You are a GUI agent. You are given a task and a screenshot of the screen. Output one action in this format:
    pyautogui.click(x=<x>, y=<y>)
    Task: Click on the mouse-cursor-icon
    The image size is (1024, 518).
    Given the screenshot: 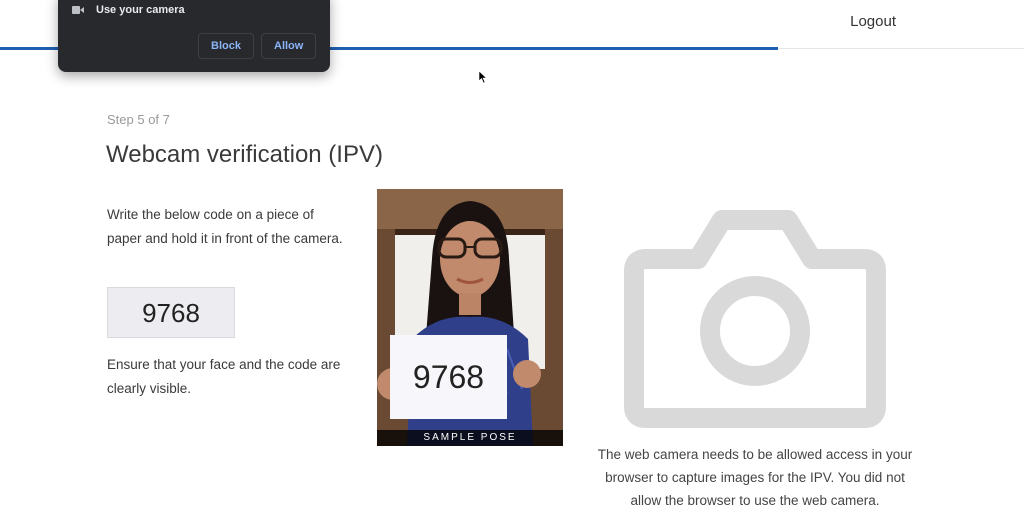 What is the action you would take?
    pyautogui.click(x=483, y=77)
    